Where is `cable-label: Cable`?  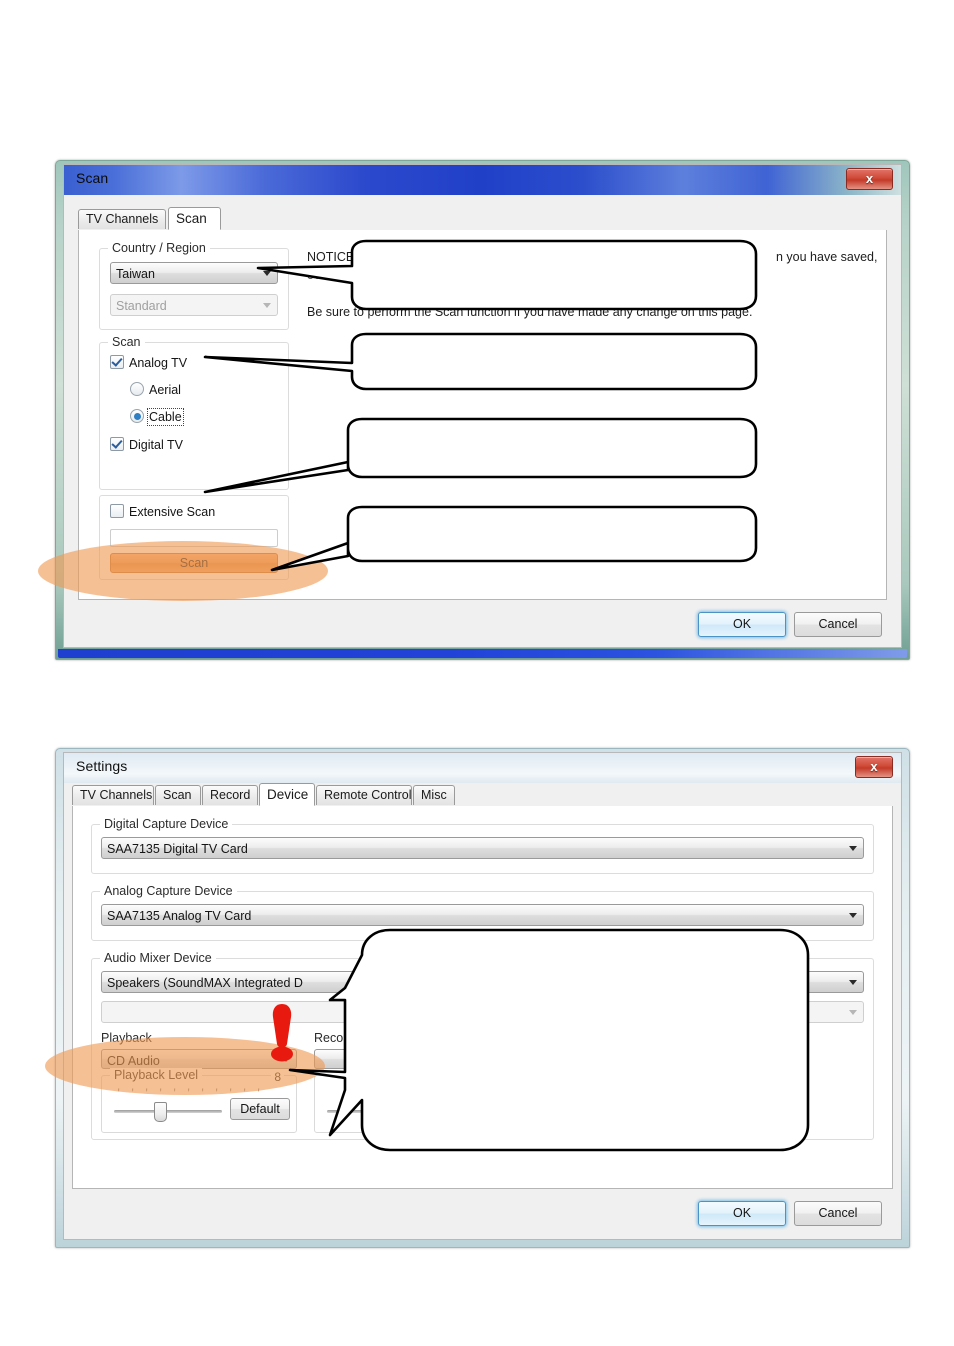 cable-label: Cable is located at coordinates (165, 417).